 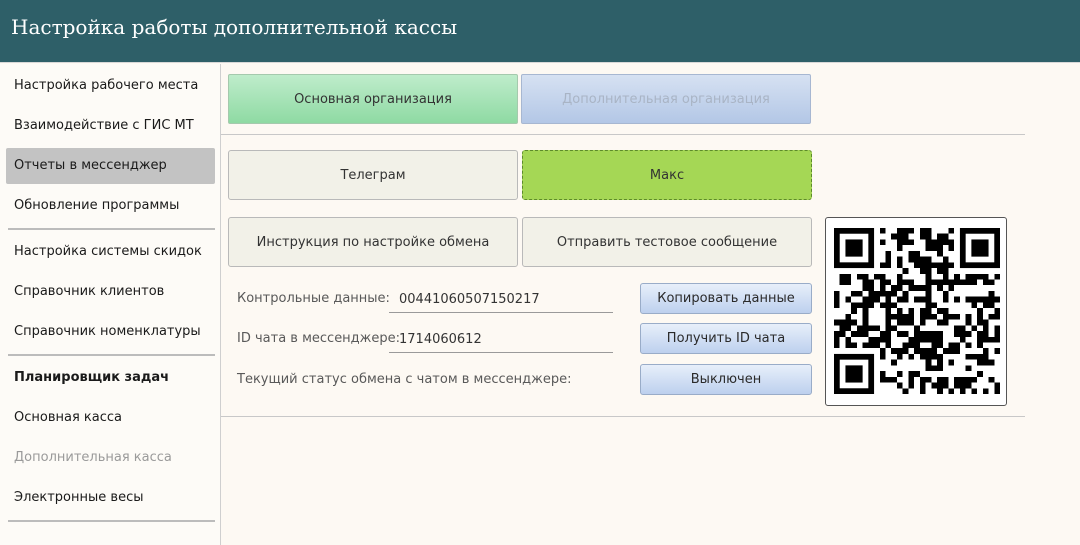 I want to click on sidebar-item-additional-register: Дополнительная касса, so click(x=93, y=457).